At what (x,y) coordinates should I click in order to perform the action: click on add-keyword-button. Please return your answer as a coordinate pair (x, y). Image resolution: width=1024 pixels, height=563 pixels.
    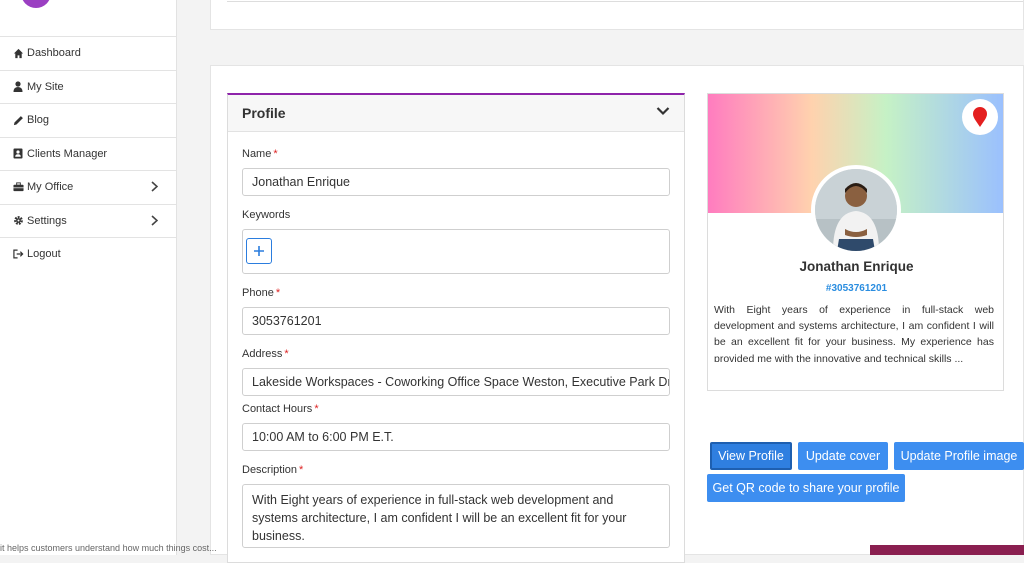
    Looking at the image, I should click on (259, 251).